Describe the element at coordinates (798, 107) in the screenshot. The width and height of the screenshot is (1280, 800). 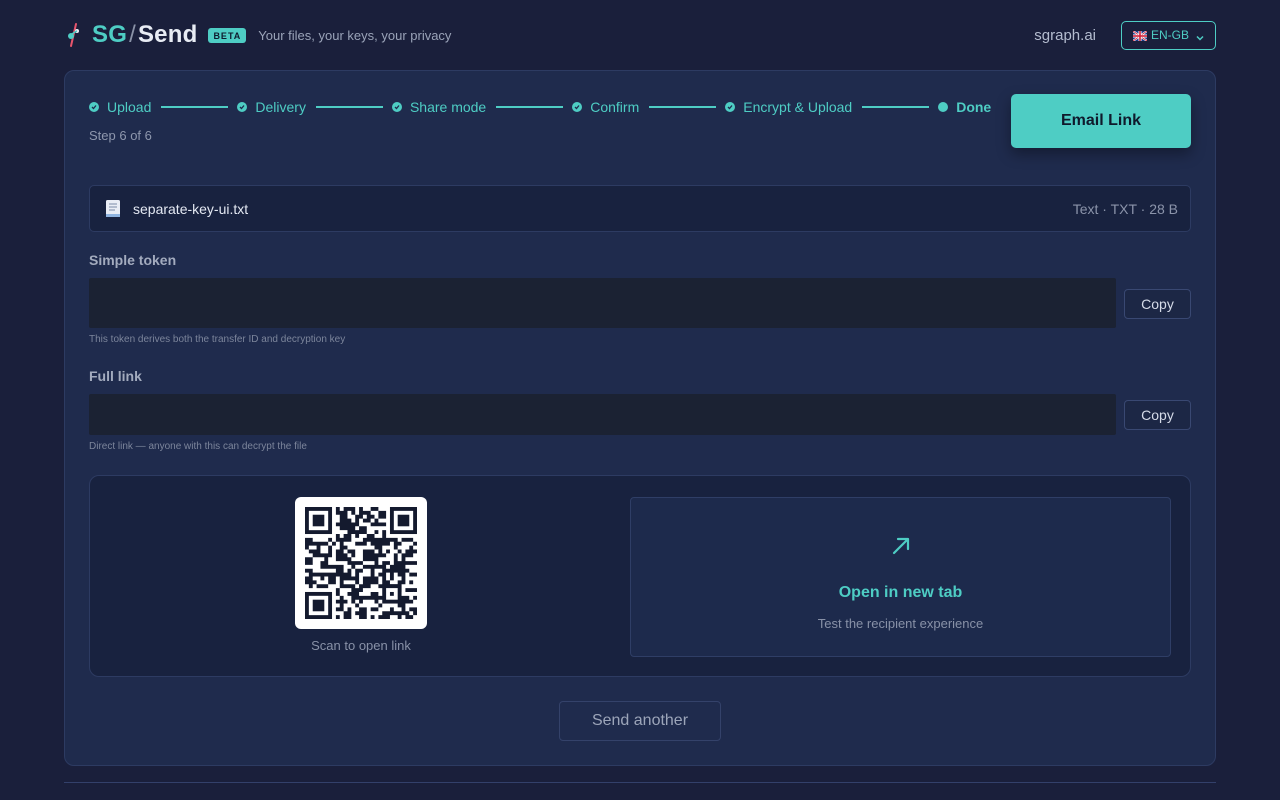
I see `step-label: Encrypt & Upload` at that location.